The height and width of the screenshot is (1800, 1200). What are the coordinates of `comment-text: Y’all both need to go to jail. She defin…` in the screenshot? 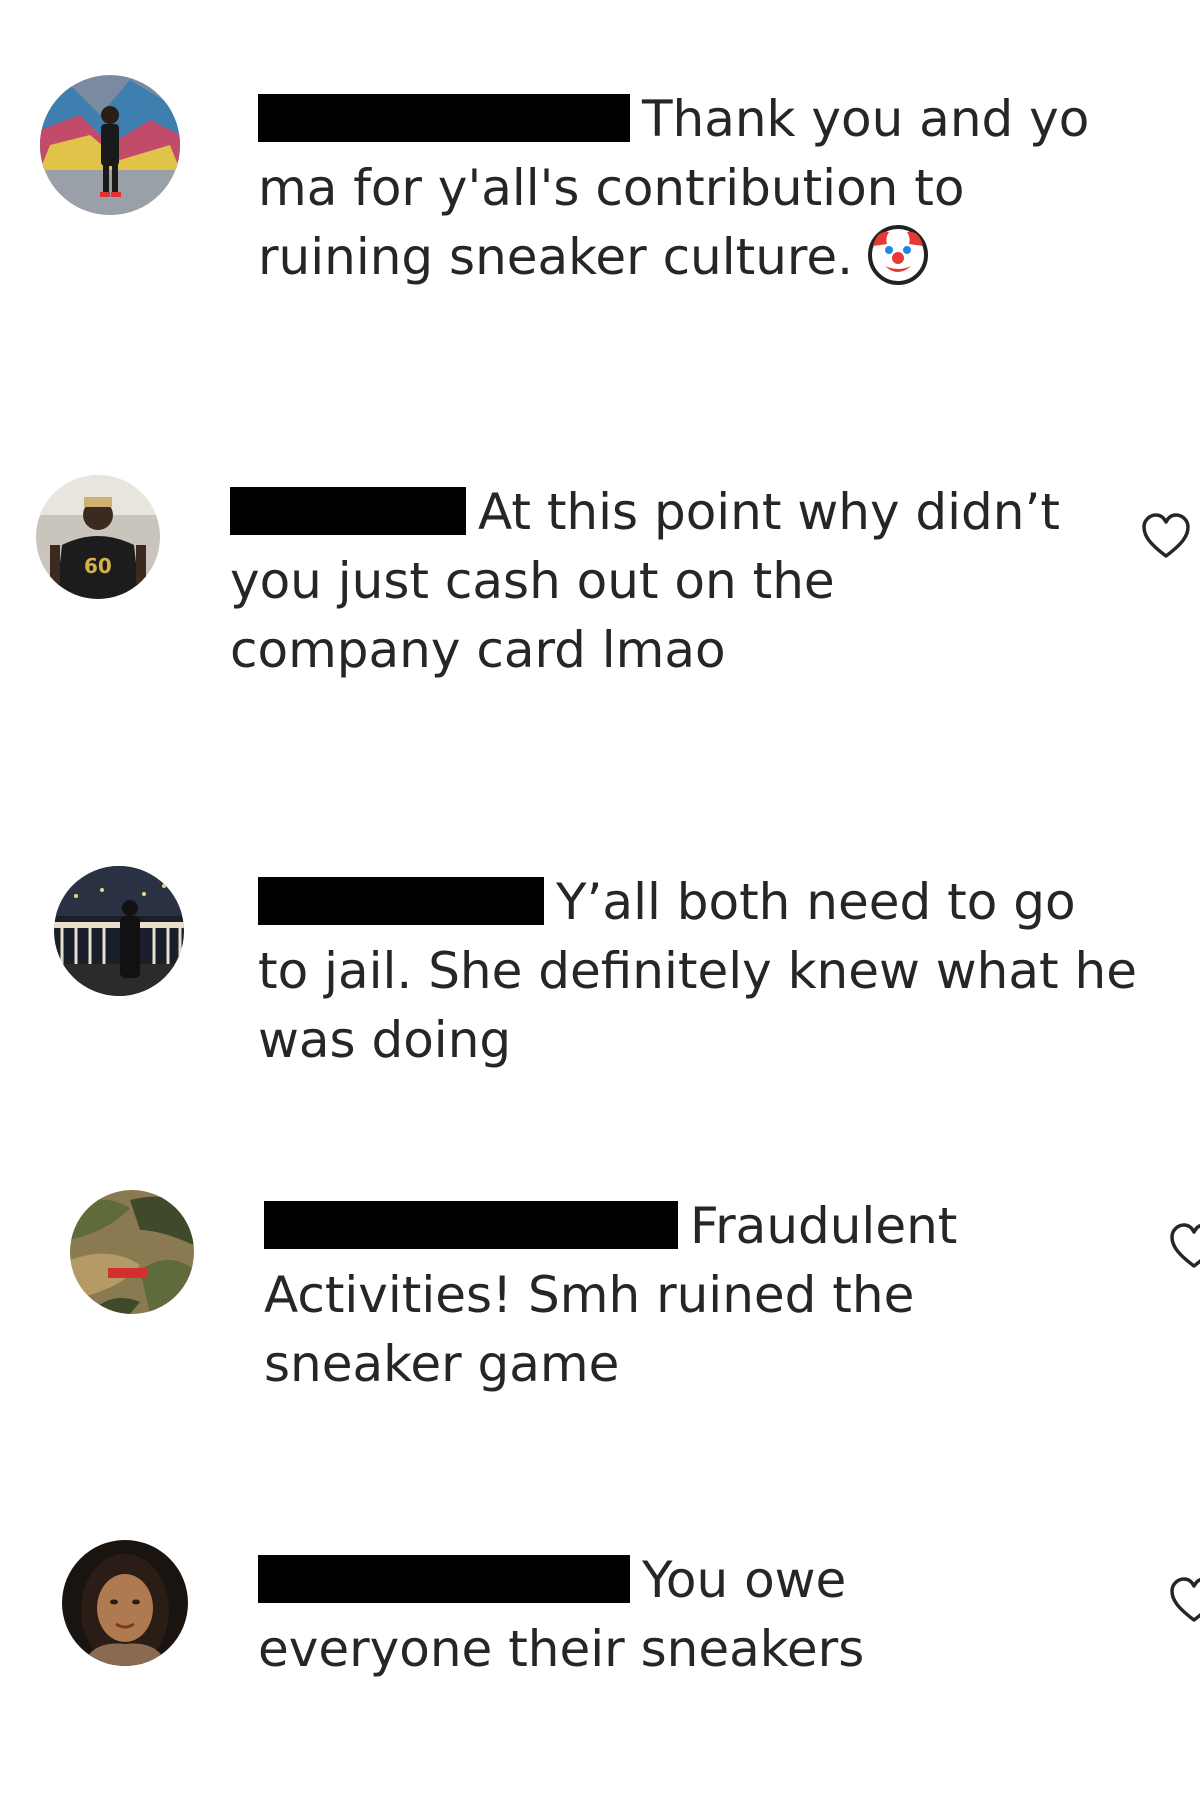 It's located at (698, 971).